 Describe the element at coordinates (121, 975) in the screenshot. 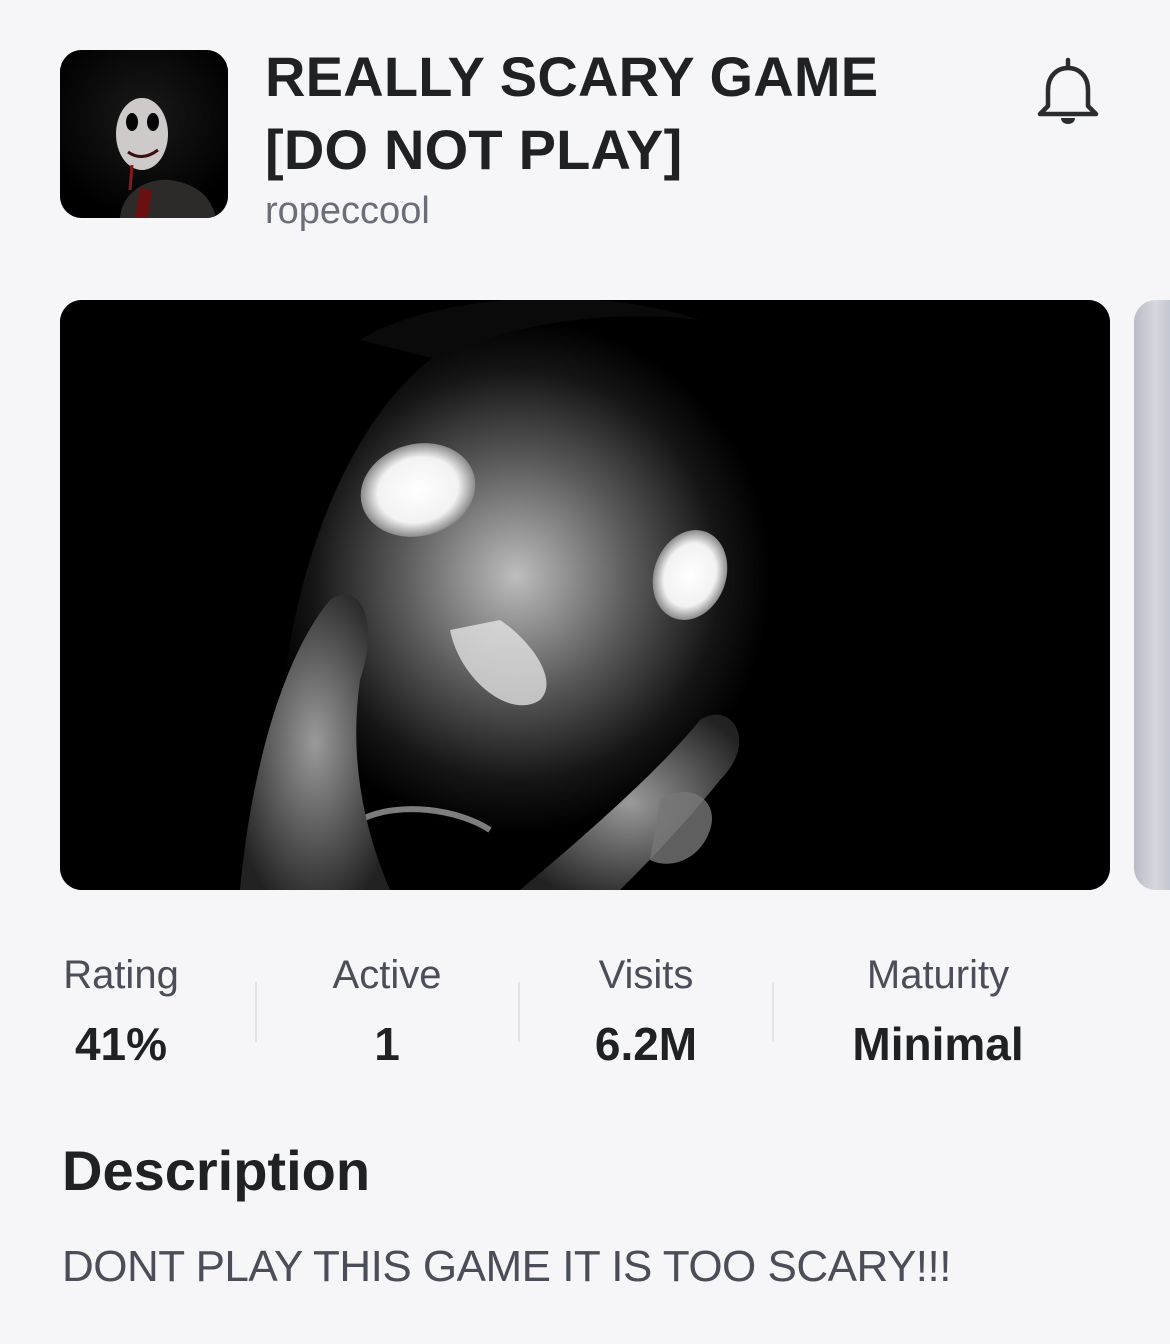

I see `stat-label: Rating` at that location.